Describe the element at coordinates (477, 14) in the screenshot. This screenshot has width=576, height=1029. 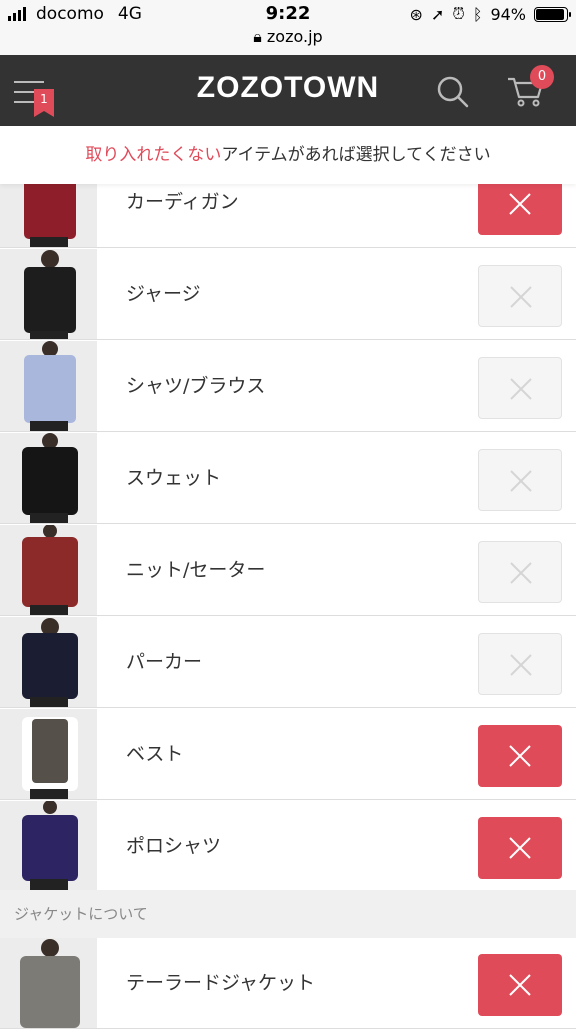
I see `bluetooth-icon: ᛒ` at that location.